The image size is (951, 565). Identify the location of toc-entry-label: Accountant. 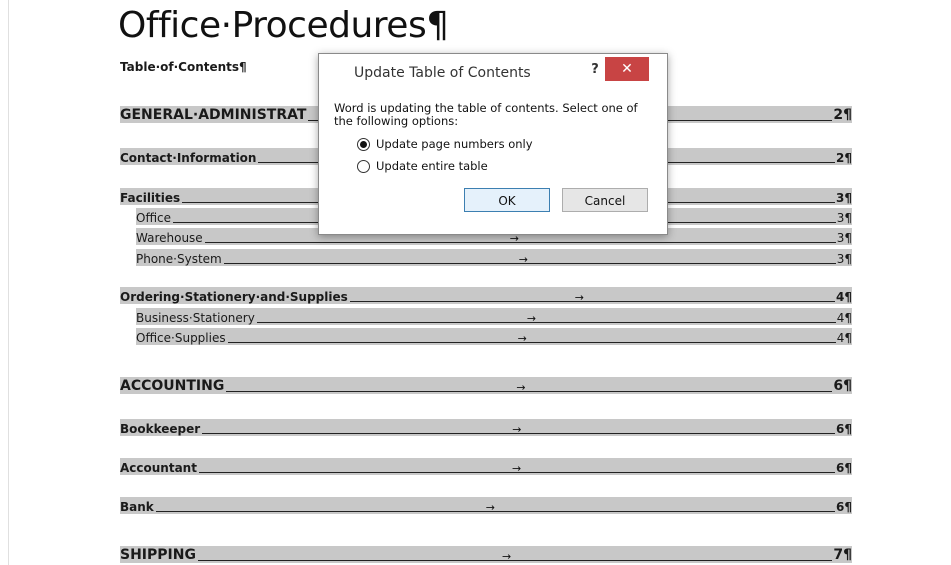
(158, 468).